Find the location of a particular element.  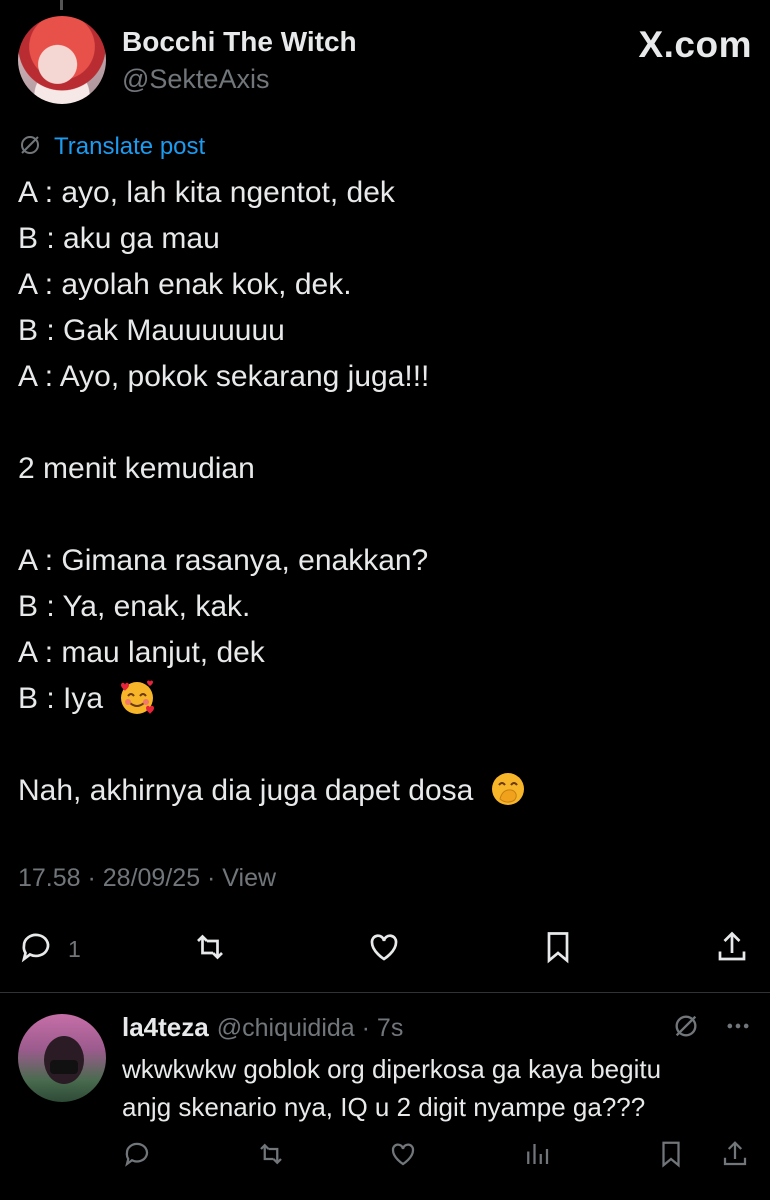

reply-author-avatar is located at coordinates (62, 1058).